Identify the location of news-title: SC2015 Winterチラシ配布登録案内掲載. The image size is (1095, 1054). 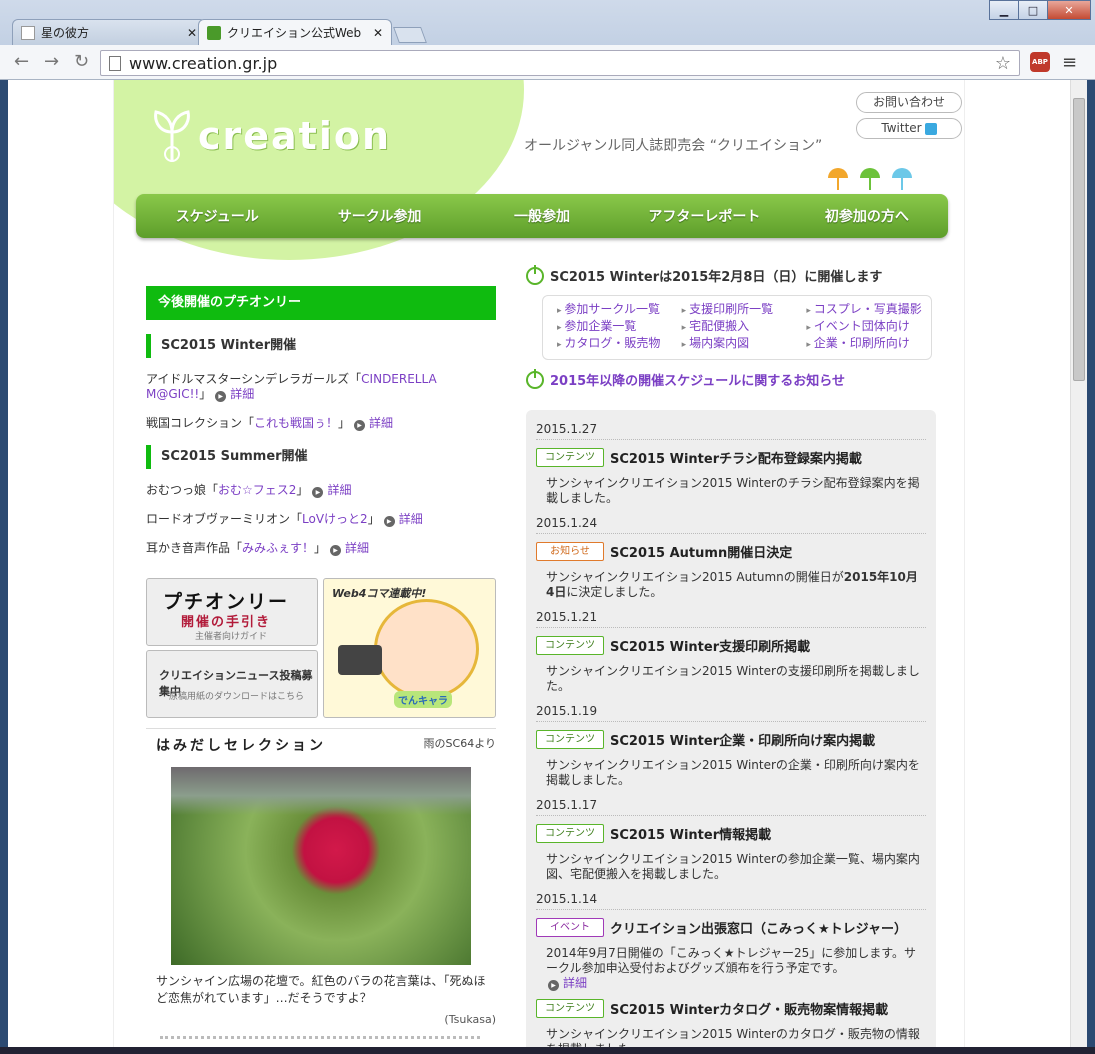
(736, 457).